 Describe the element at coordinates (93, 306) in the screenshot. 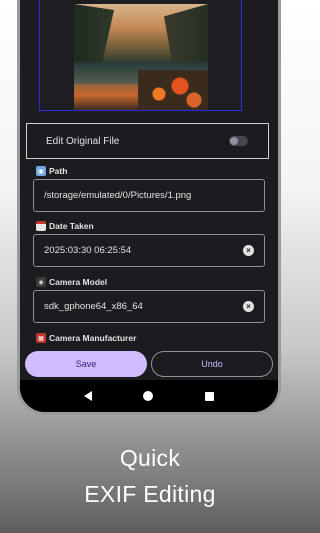

I see `camera-model-value: sdk_gphone64_x86_64` at that location.